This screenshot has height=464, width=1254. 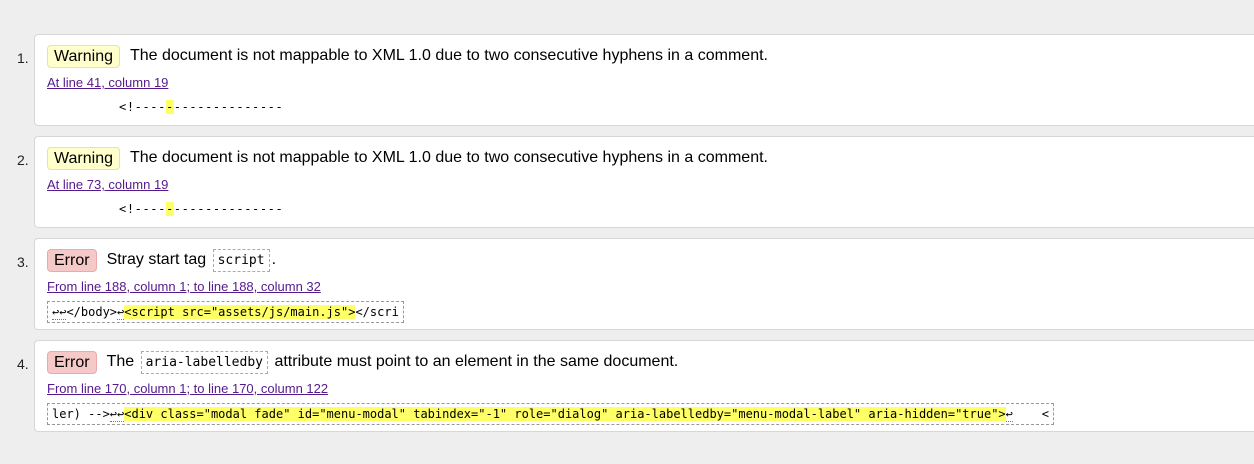 What do you see at coordinates (241, 260) in the screenshot?
I see `code-snippet: script` at bounding box center [241, 260].